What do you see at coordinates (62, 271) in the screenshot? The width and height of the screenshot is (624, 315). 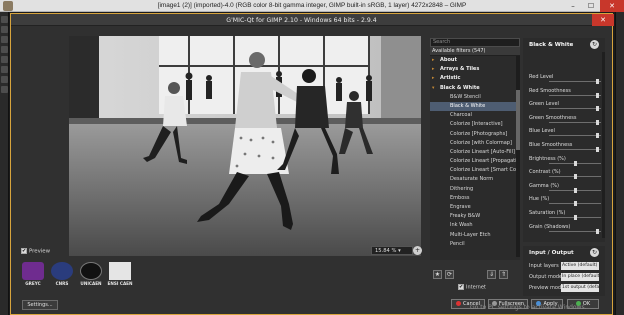 I see `cnrs-logo-icon` at bounding box center [62, 271].